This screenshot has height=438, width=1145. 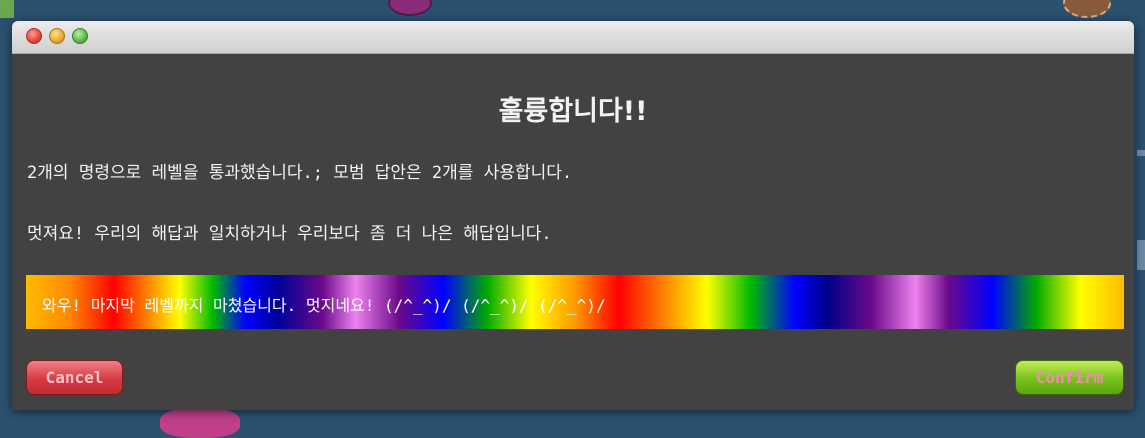 What do you see at coordinates (573, 111) in the screenshot?
I see `dialog-title: 훌륭합니다!!` at bounding box center [573, 111].